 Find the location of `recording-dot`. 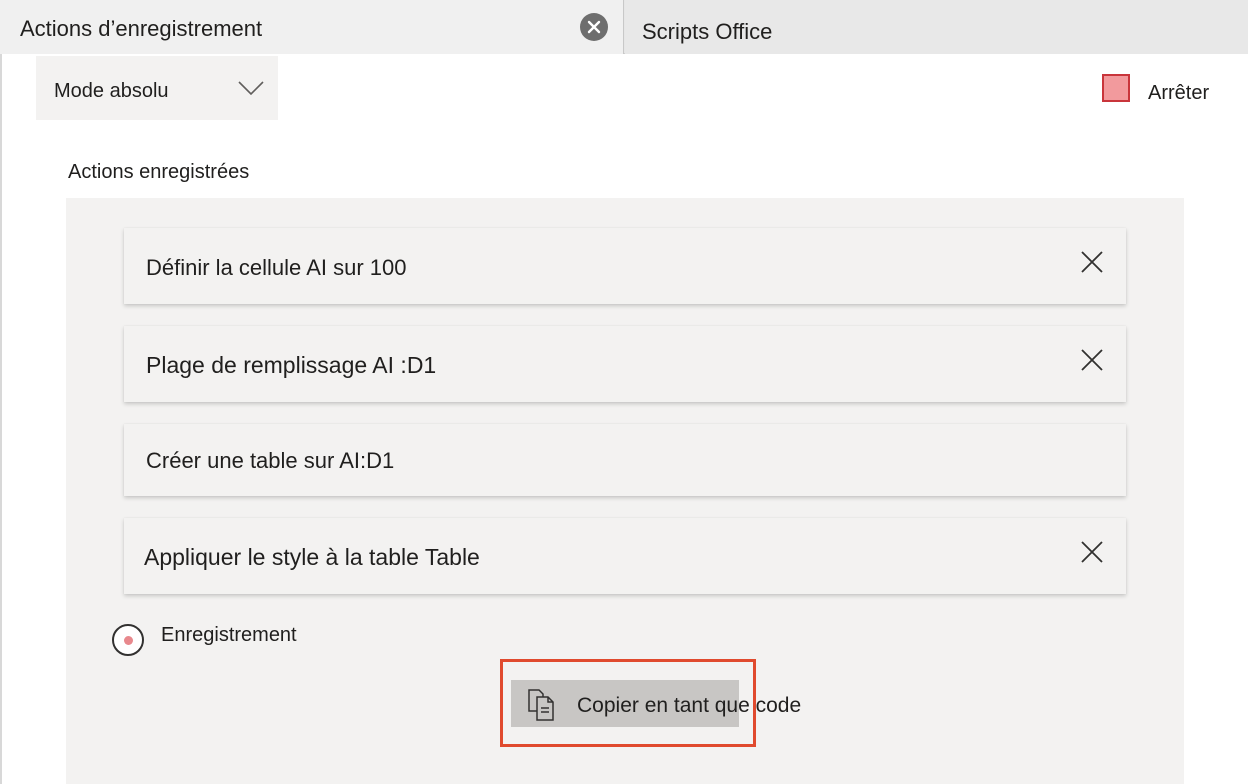

recording-dot is located at coordinates (128, 640).